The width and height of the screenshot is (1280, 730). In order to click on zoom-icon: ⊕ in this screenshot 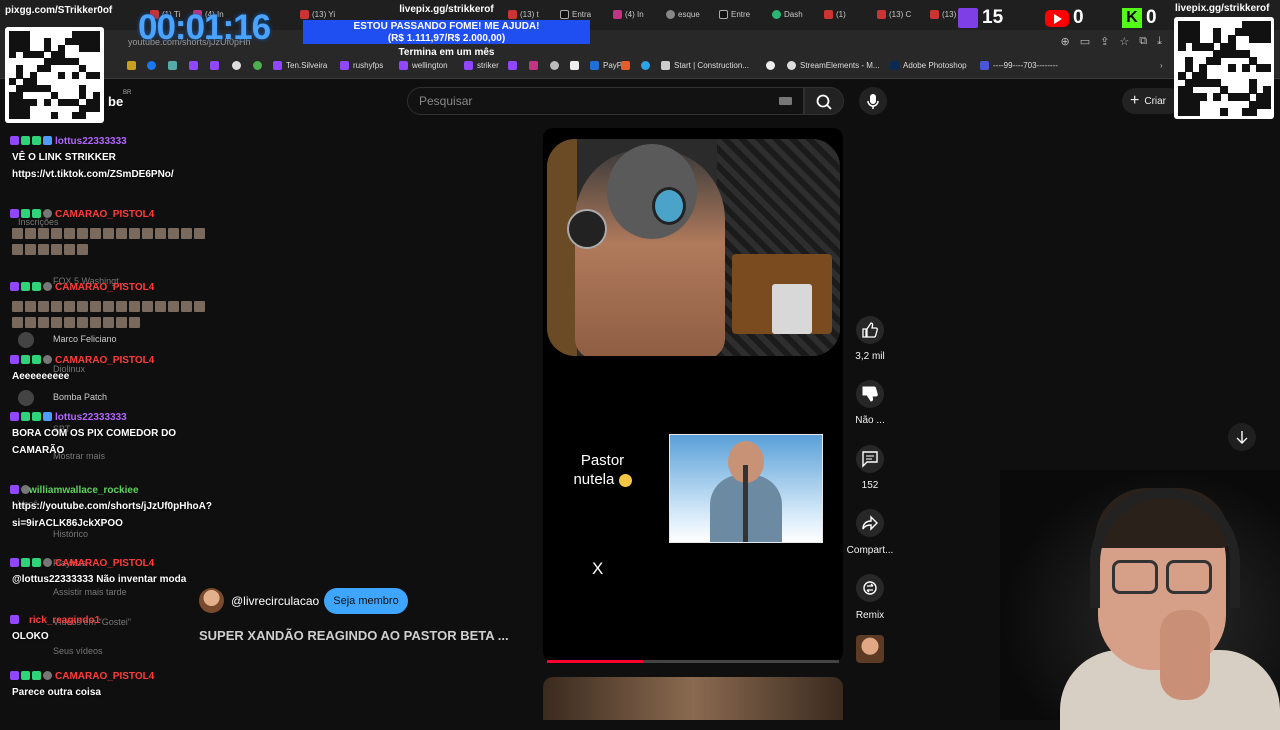, I will do `click(1065, 41)`.